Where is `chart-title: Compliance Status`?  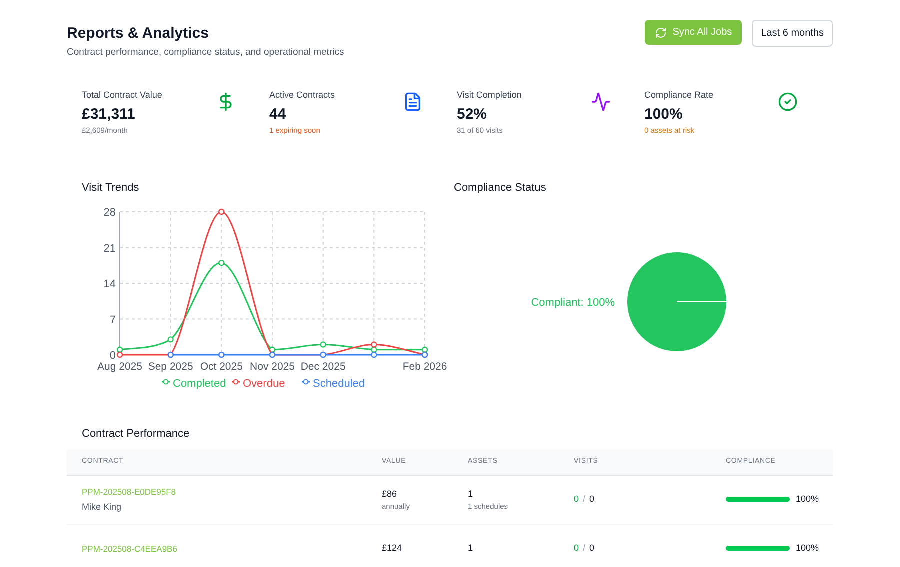 chart-title: Compliance Status is located at coordinates (501, 188).